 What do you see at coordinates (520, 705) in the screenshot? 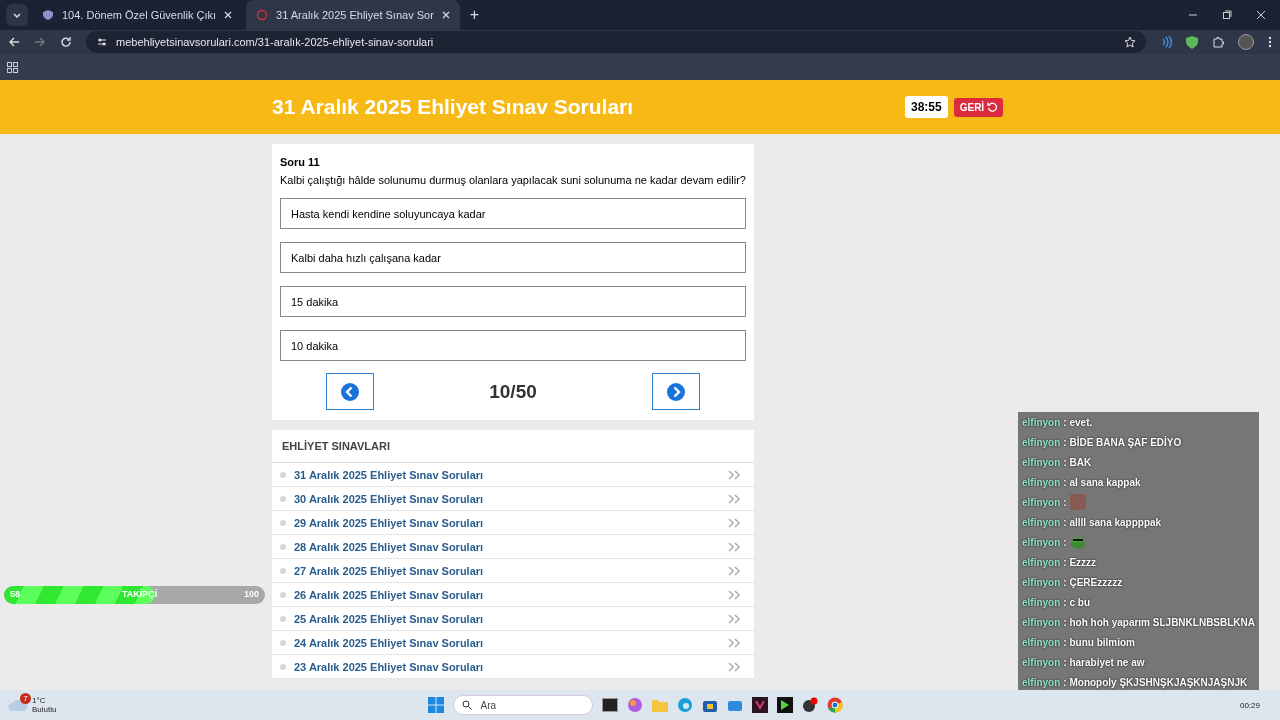
I see `search-field: Ara` at bounding box center [520, 705].